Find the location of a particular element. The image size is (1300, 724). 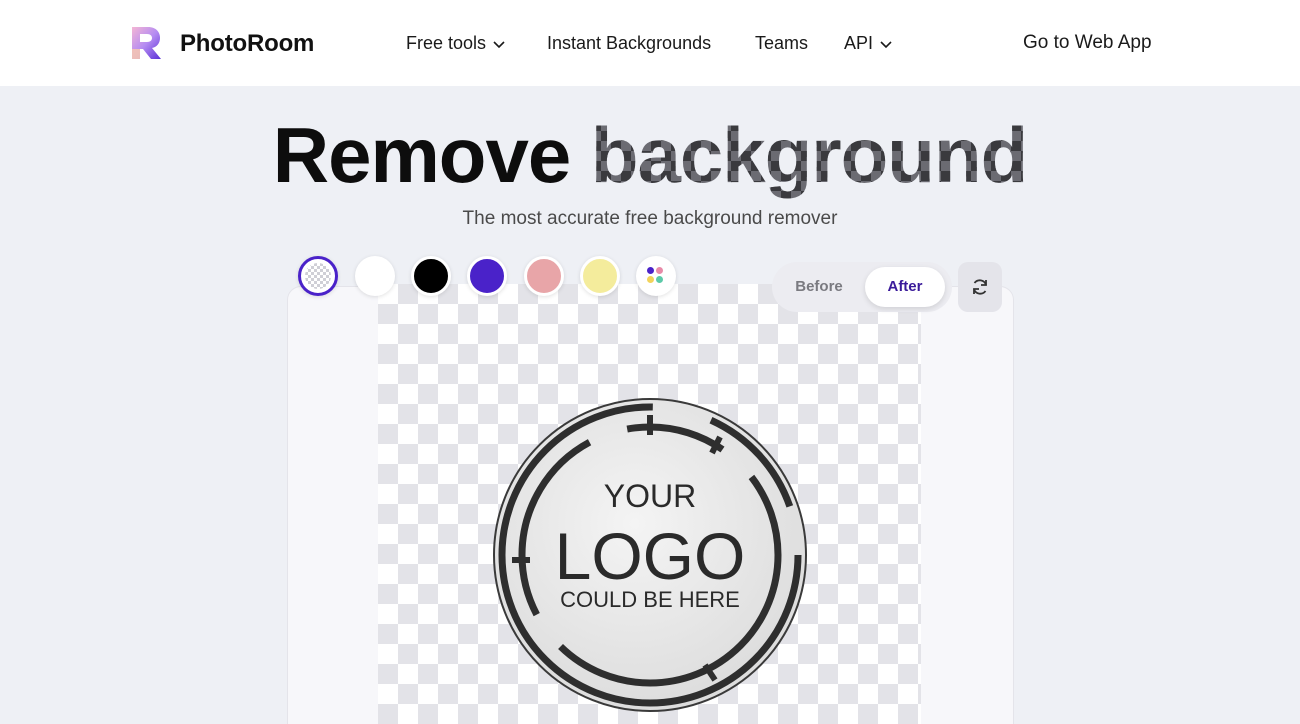

nav-instant-backgrounds-label: Instant Backgrounds is located at coordinates (629, 43).